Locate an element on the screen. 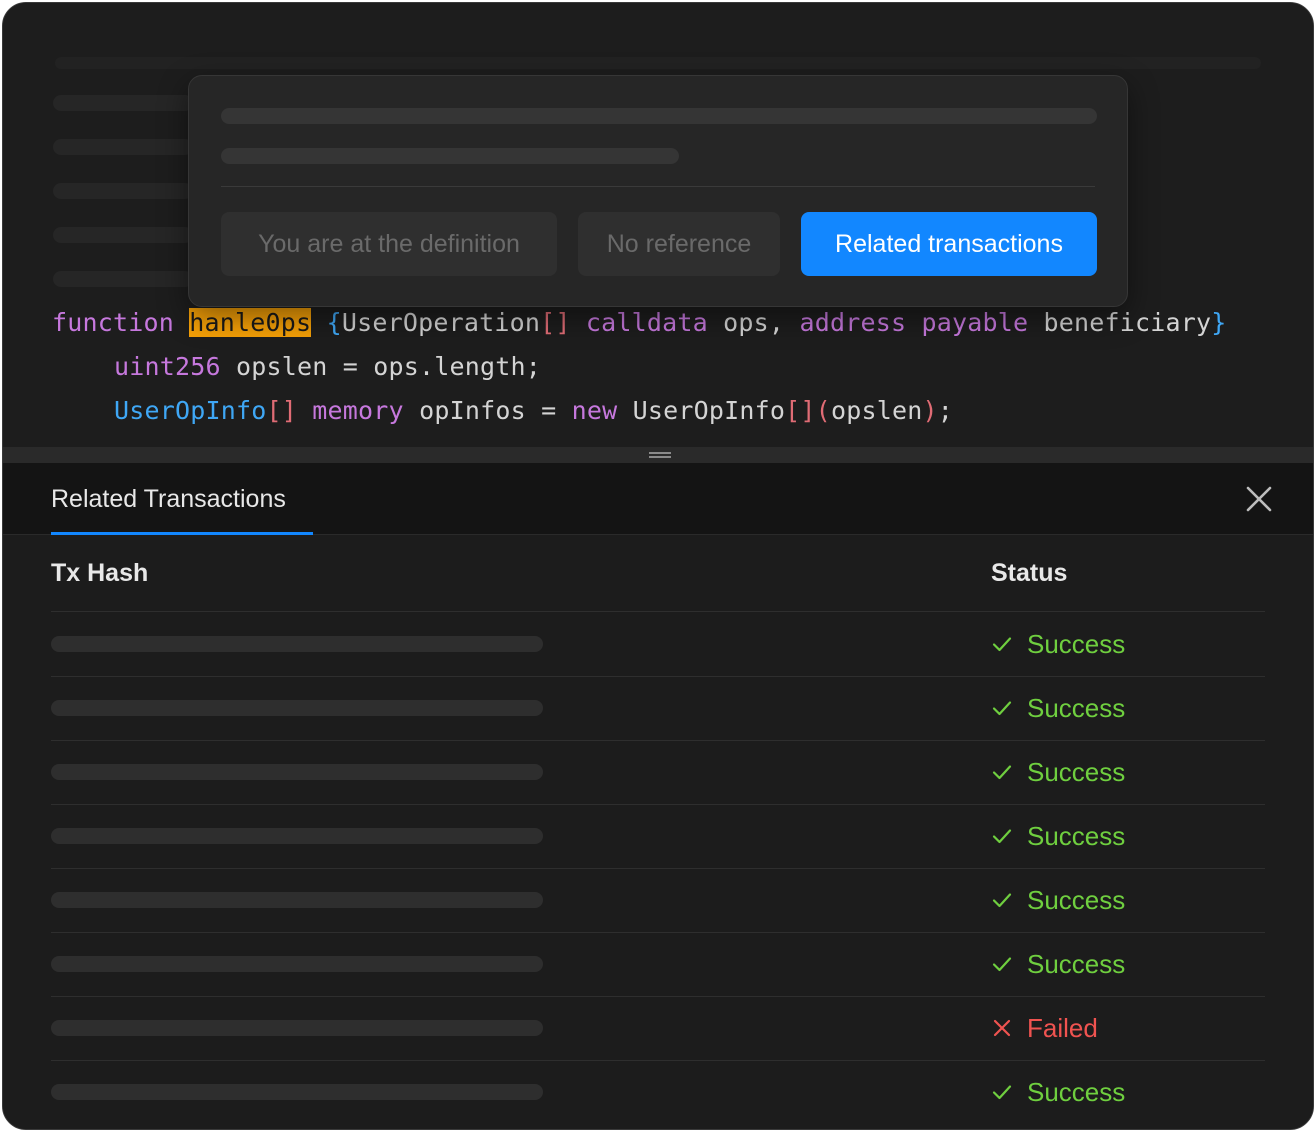 The height and width of the screenshot is (1132, 1316). popup-divider is located at coordinates (658, 186).